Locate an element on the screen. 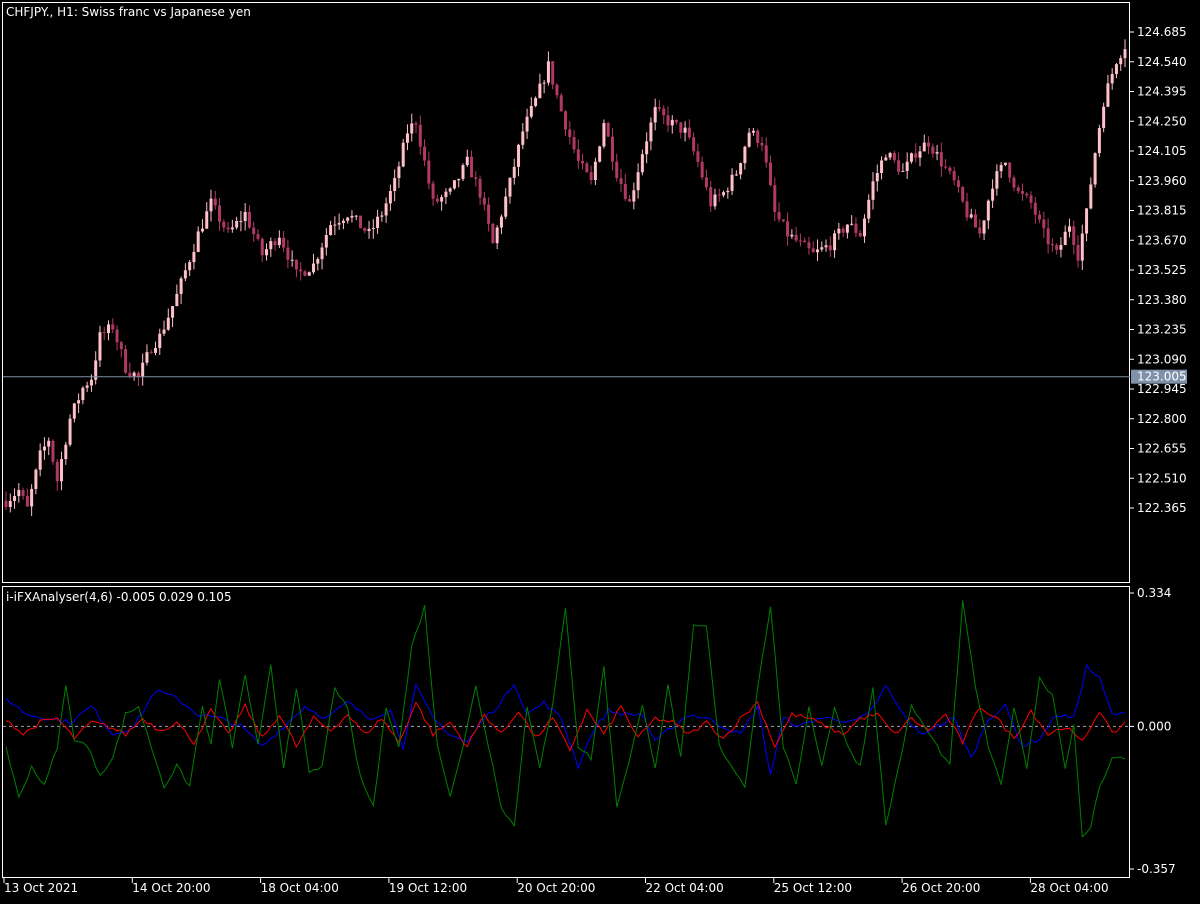 Image resolution: width=1200 pixels, height=904 pixels. price-tick-label: 124.250 is located at coordinates (1162, 121).